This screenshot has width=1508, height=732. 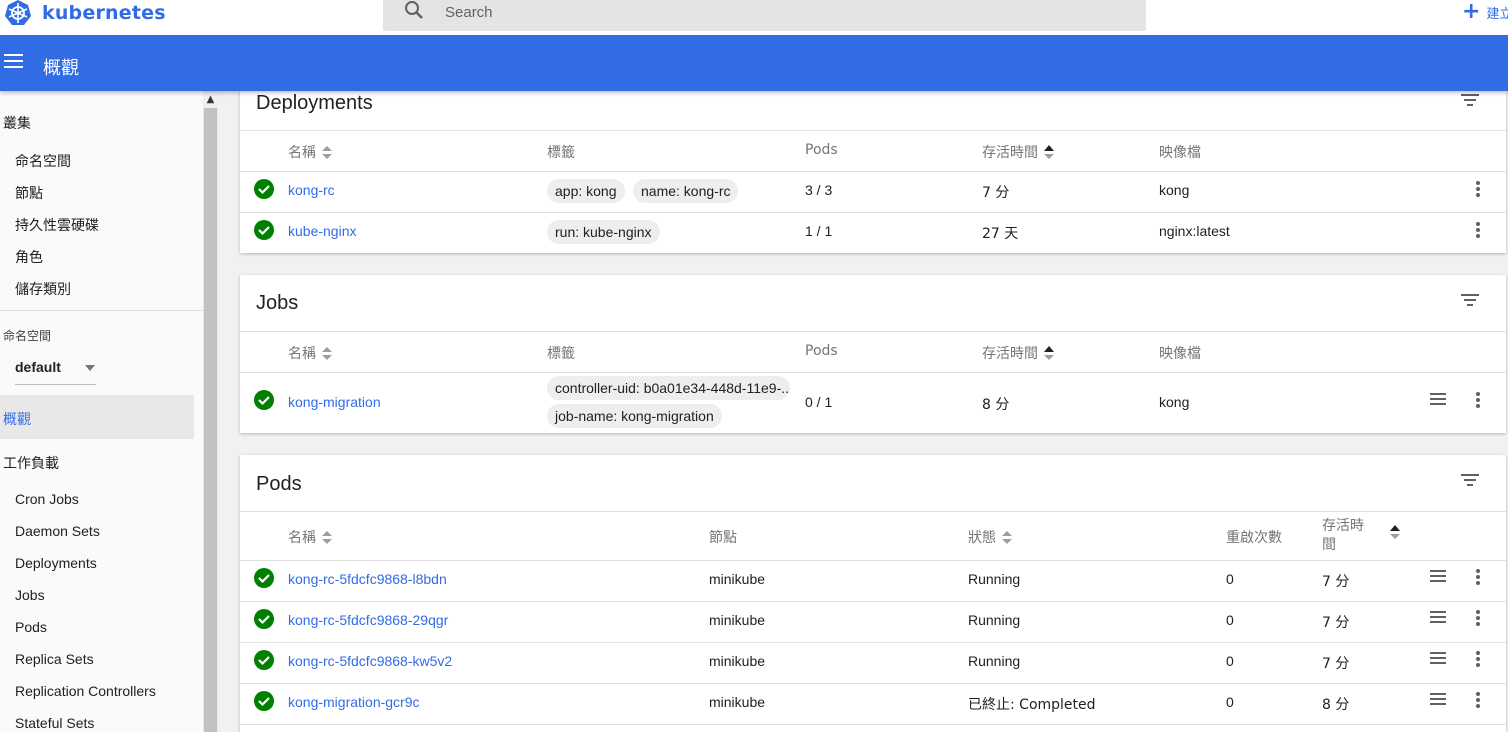 I want to click on scroll-up-arrow-icon: ▲, so click(x=210, y=100).